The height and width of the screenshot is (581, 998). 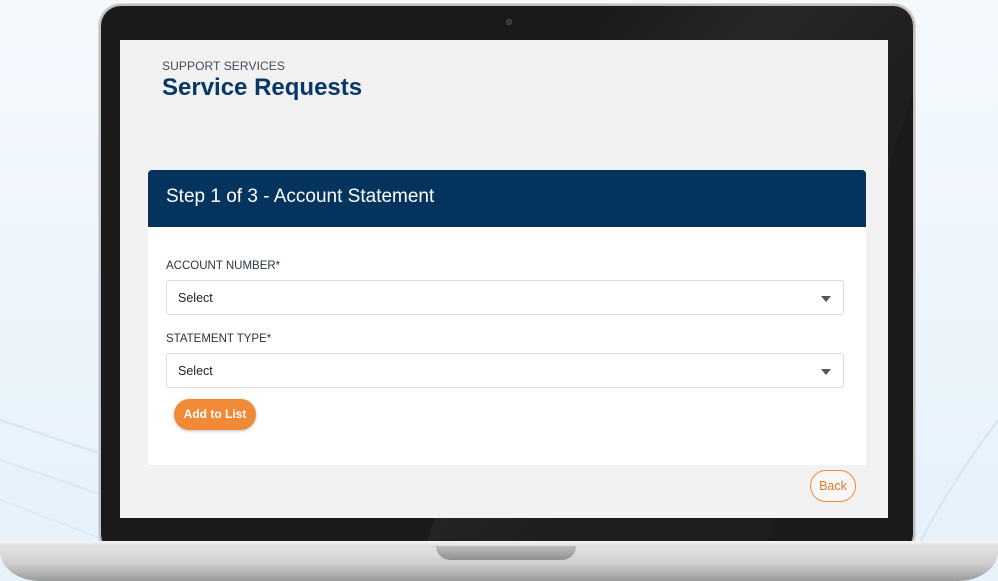 What do you see at coordinates (215, 414) in the screenshot?
I see `add-to-list-button: Add to List` at bounding box center [215, 414].